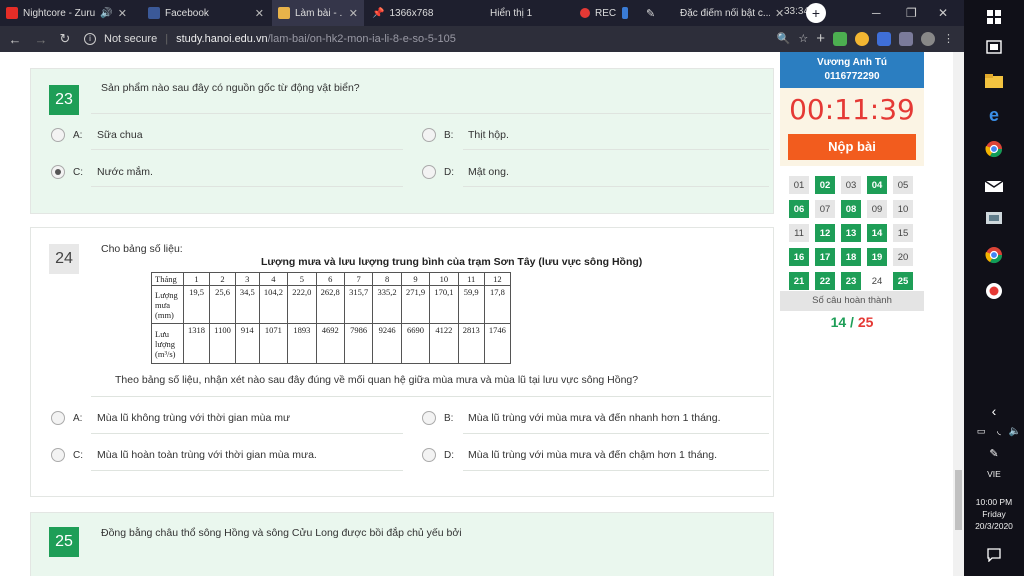 This screenshot has height=576, width=1024. Describe the element at coordinates (524, 13) in the screenshot. I see `tab-hien-thi: Hiển thị 1` at that location.